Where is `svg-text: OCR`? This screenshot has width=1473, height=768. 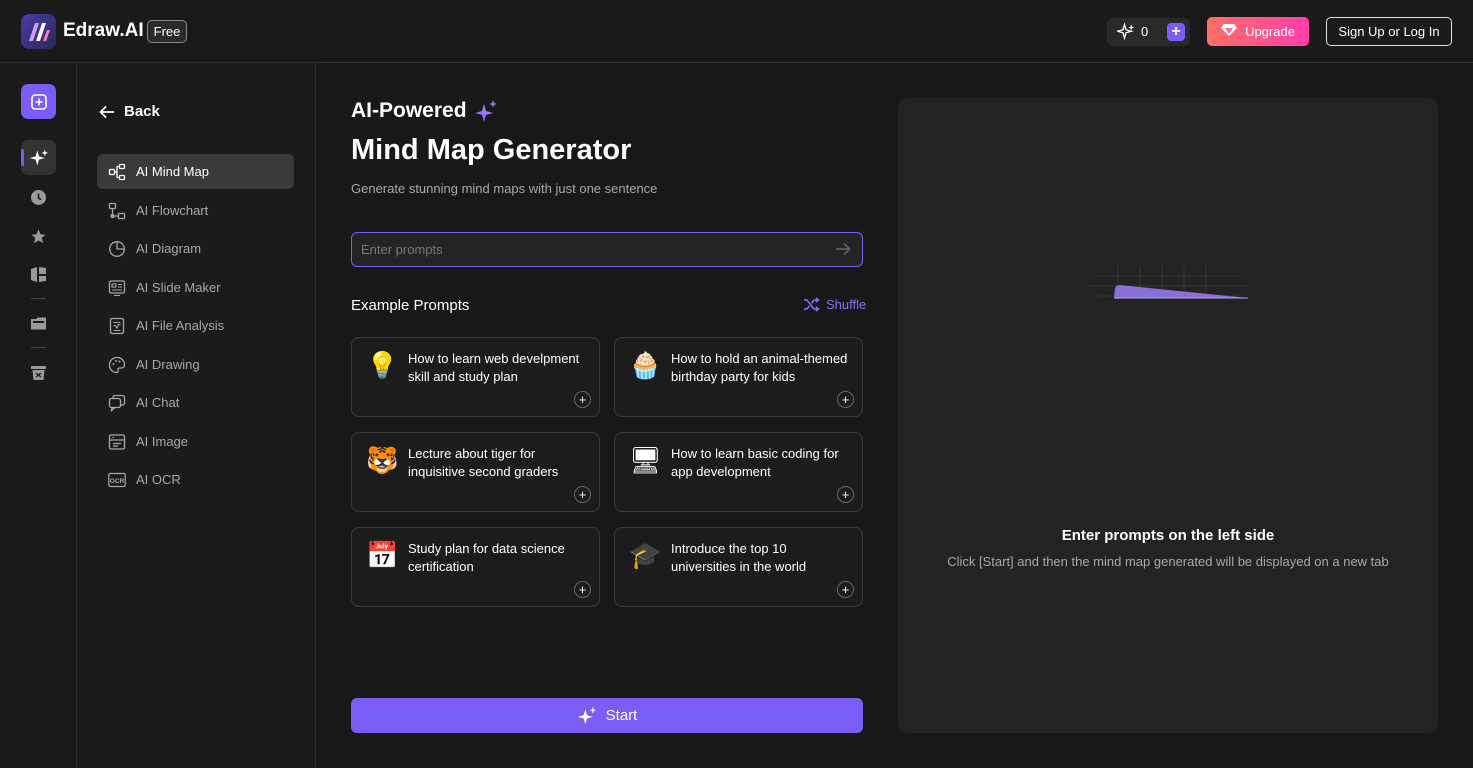
svg-text: OCR is located at coordinates (117, 481).